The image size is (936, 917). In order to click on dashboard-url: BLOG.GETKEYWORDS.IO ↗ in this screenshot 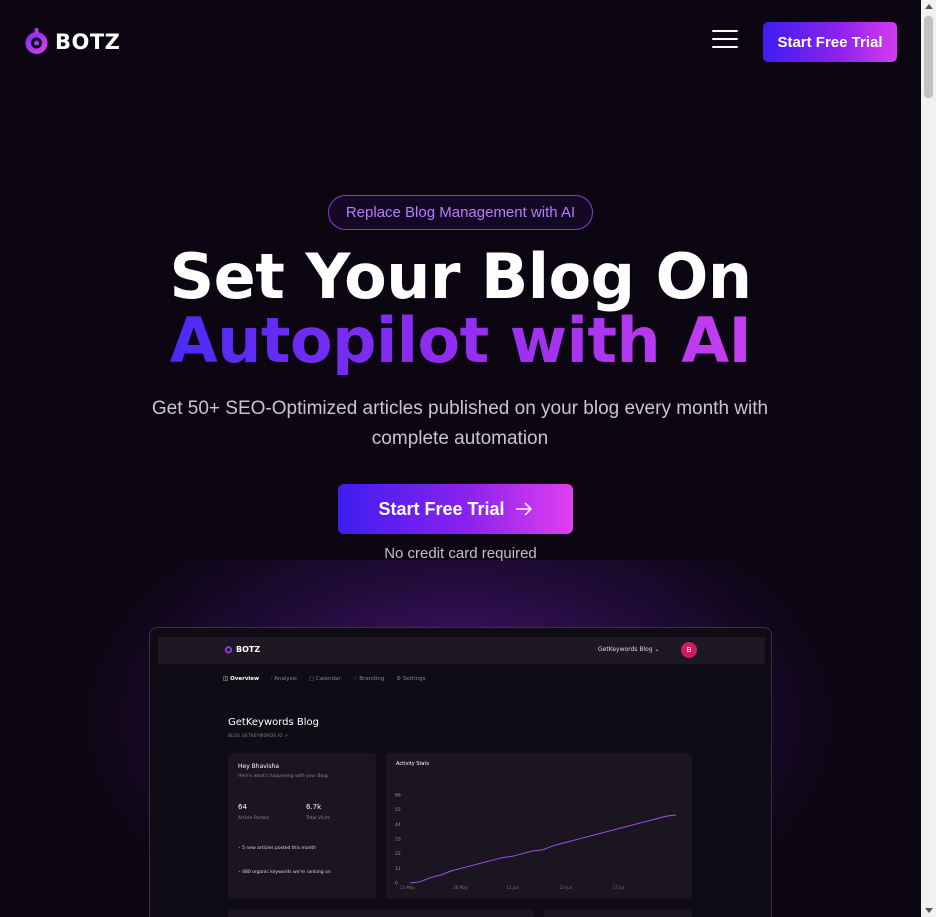, I will do `click(258, 735)`.